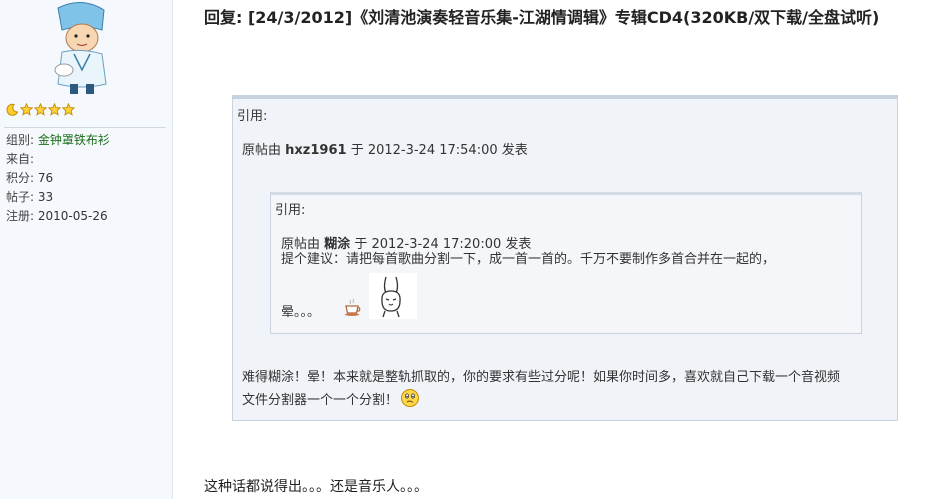 This screenshot has height=499, width=941. I want to click on quote-by-suffix: 于 2012-3-24 17:54:00 发表, so click(439, 150).